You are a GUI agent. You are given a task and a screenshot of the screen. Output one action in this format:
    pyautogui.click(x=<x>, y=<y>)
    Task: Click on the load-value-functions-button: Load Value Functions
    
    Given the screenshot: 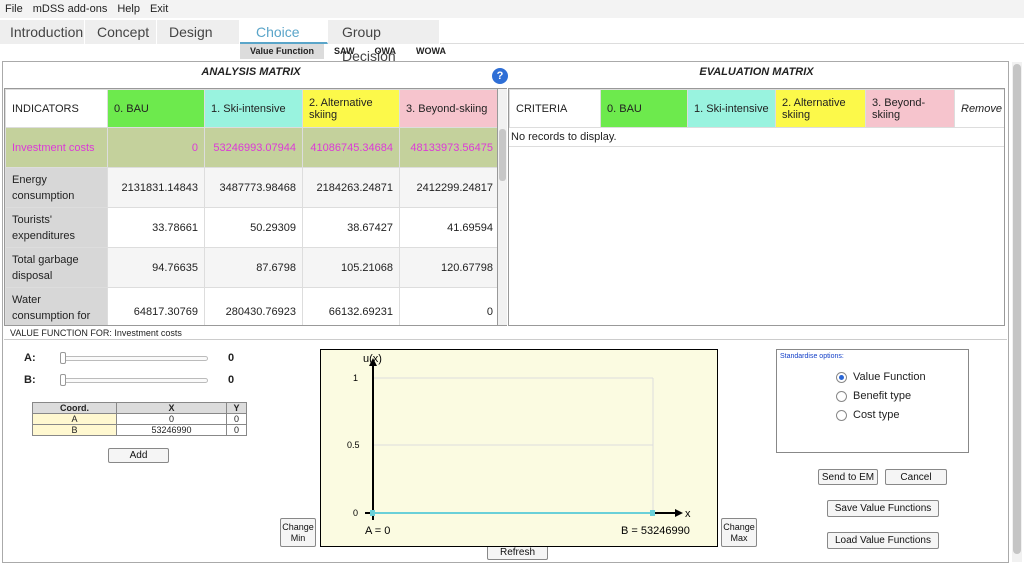 What is the action you would take?
    pyautogui.click(x=883, y=540)
    